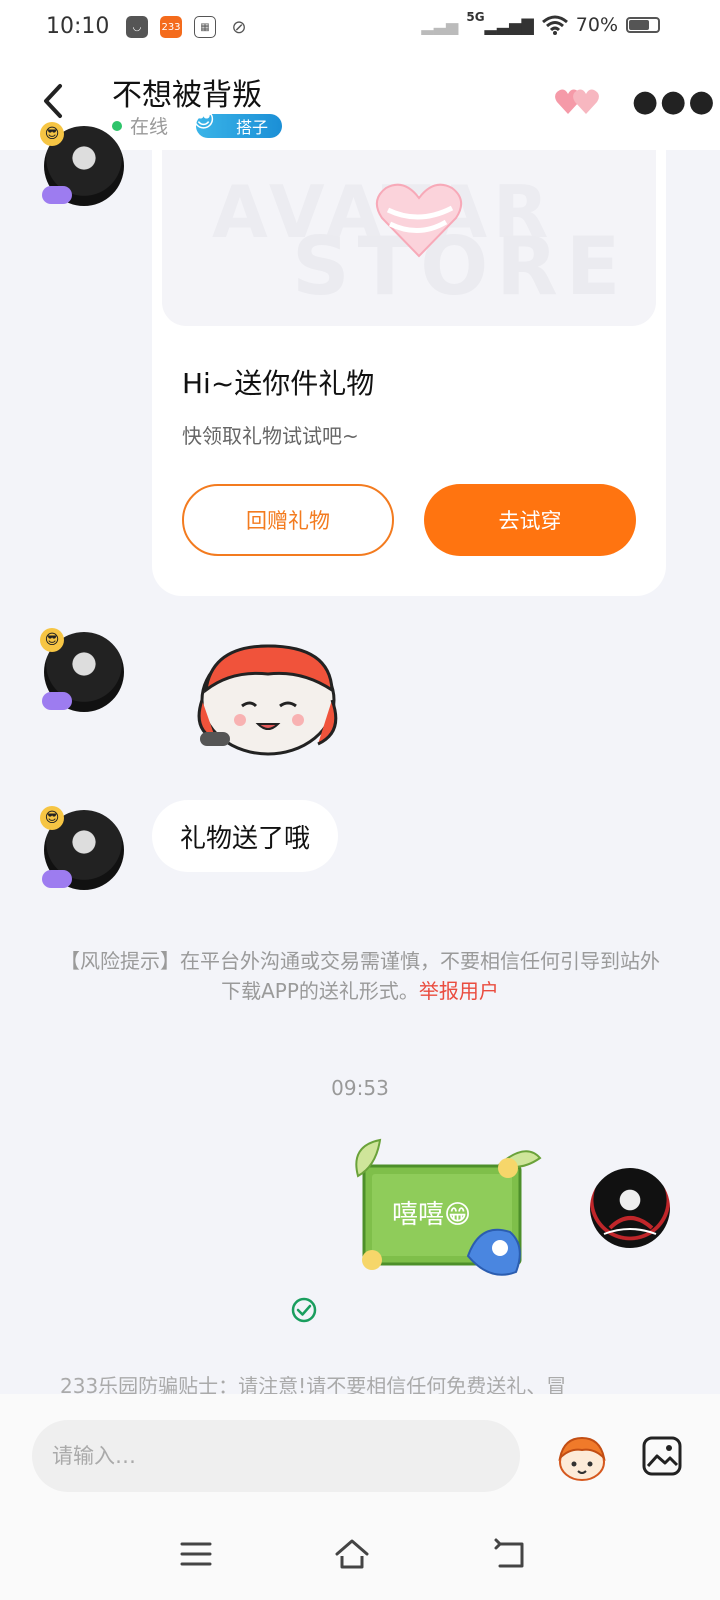 The image size is (720, 1600). Describe the element at coordinates (554, 25) in the screenshot. I see `wifi-icon` at that location.